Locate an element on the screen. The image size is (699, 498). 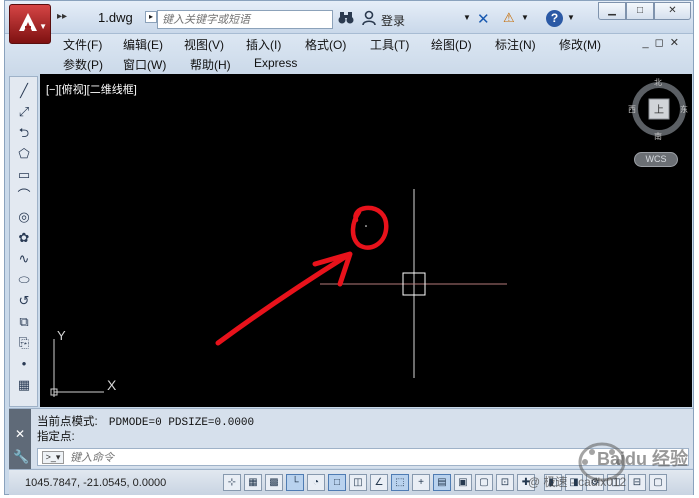
wcs-menu-button: WCS is located at coordinates (656, 159).